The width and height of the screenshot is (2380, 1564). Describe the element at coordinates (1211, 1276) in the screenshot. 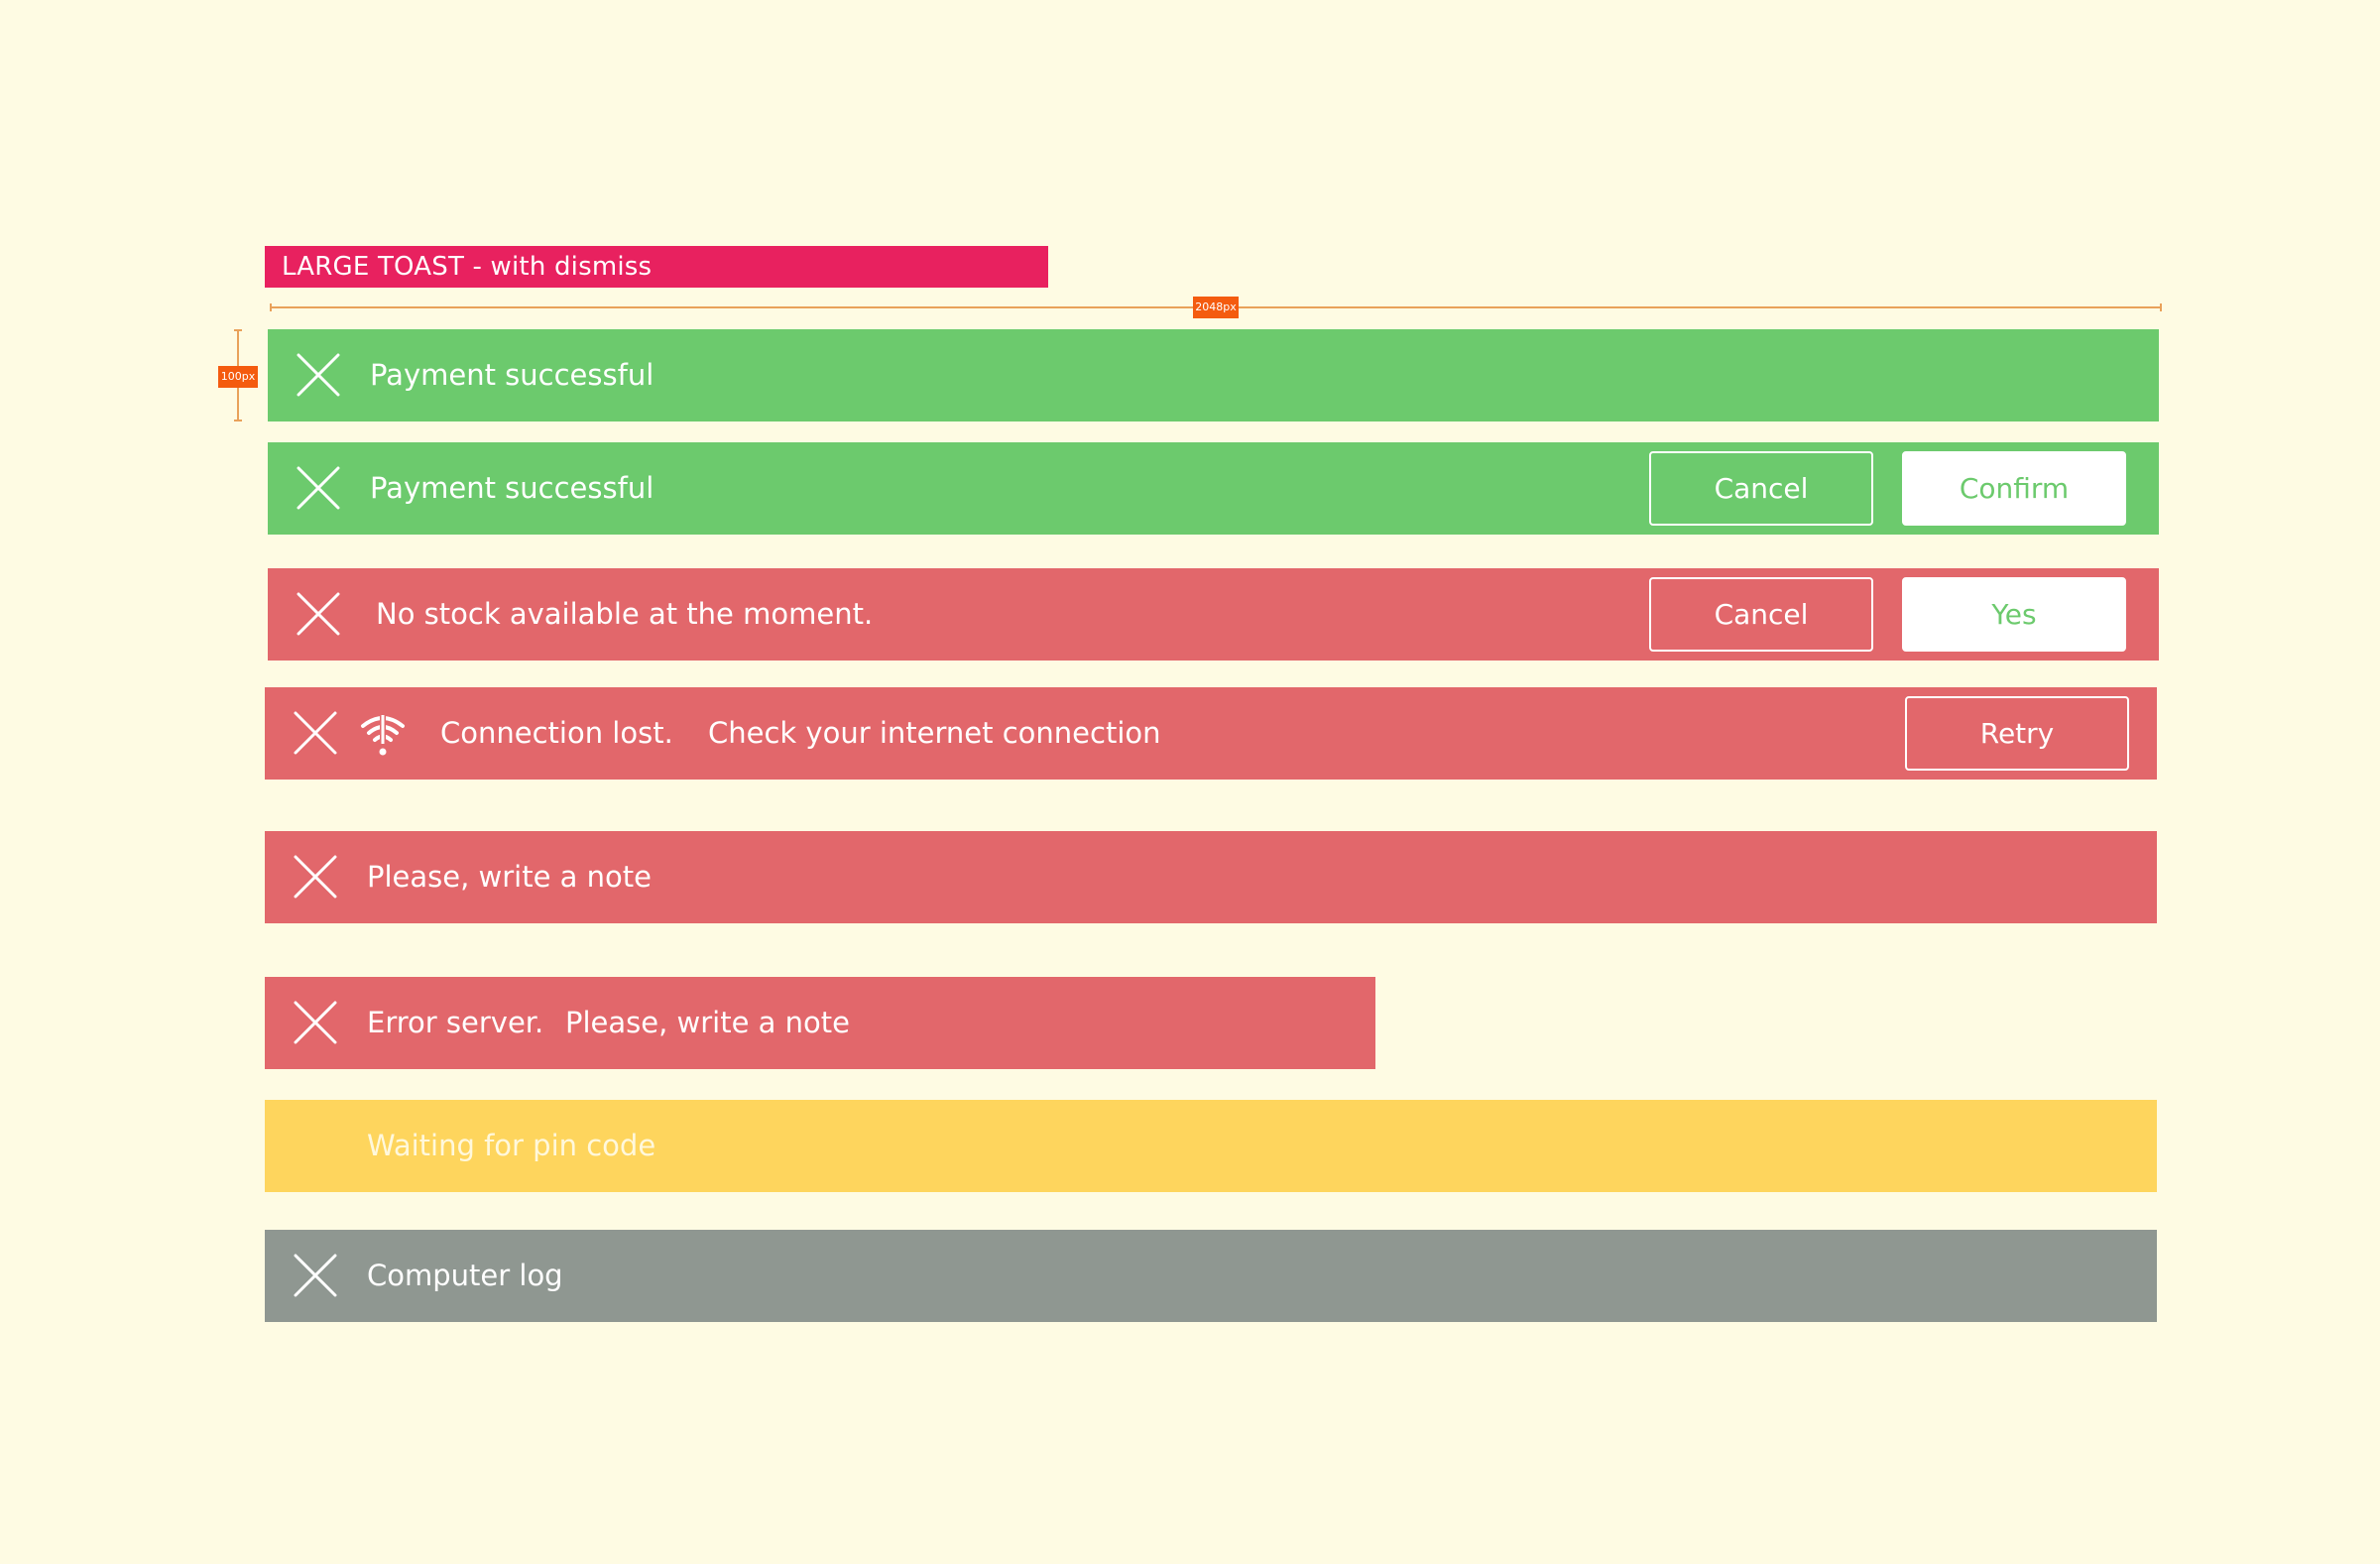

I see `toast-neutral: Computer log` at that location.